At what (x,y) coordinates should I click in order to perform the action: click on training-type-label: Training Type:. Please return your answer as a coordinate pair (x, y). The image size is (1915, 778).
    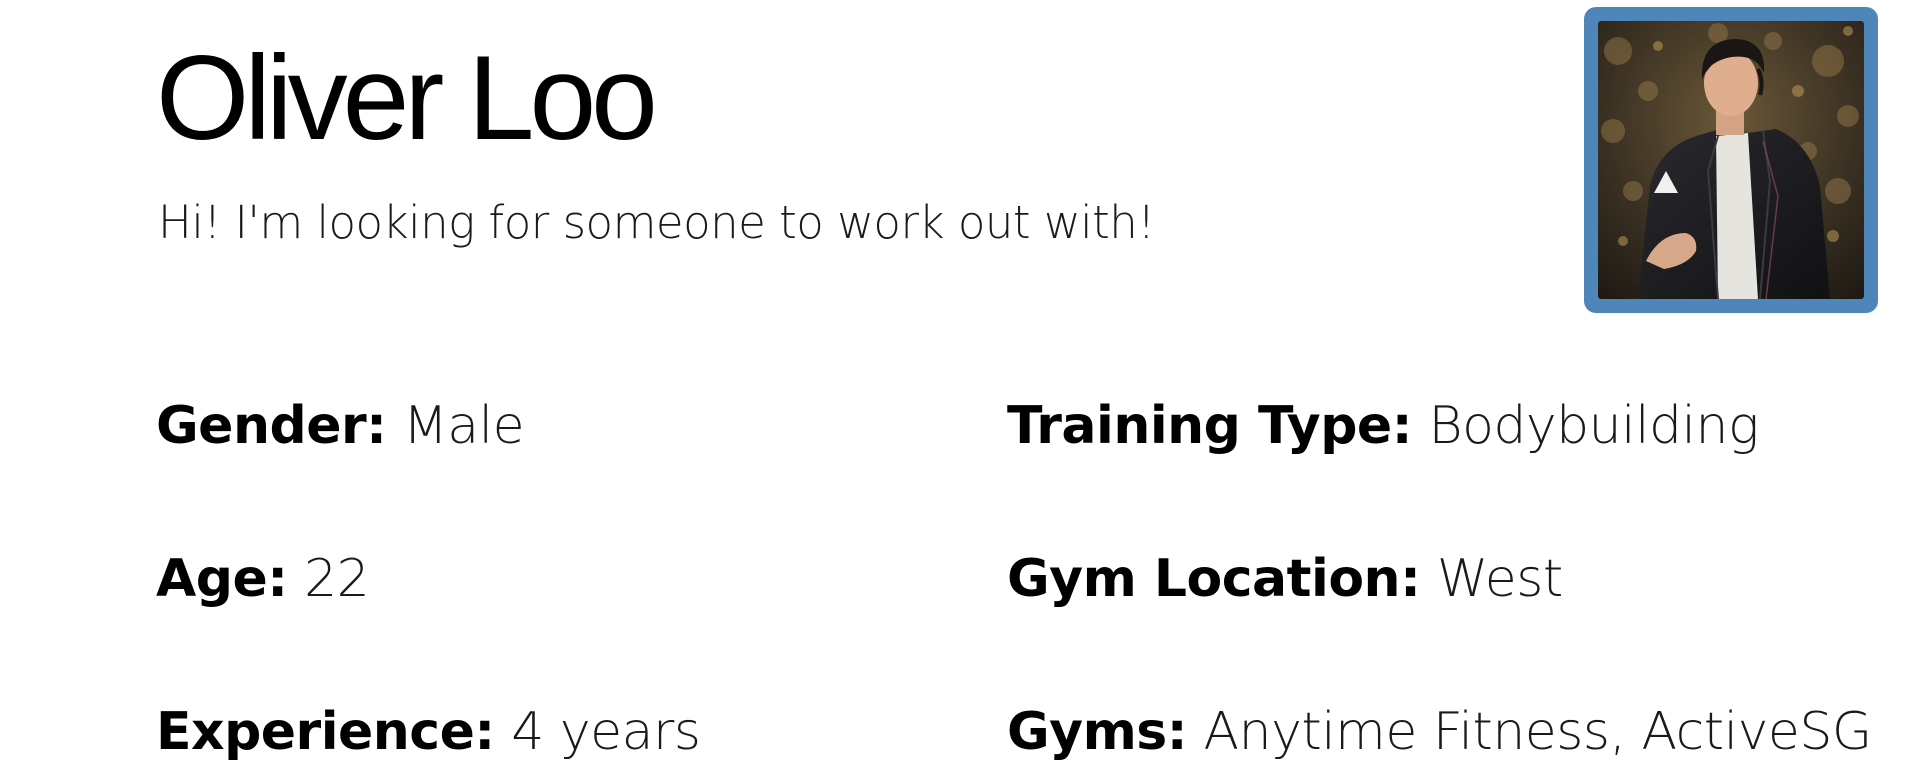
    Looking at the image, I should click on (1210, 426).